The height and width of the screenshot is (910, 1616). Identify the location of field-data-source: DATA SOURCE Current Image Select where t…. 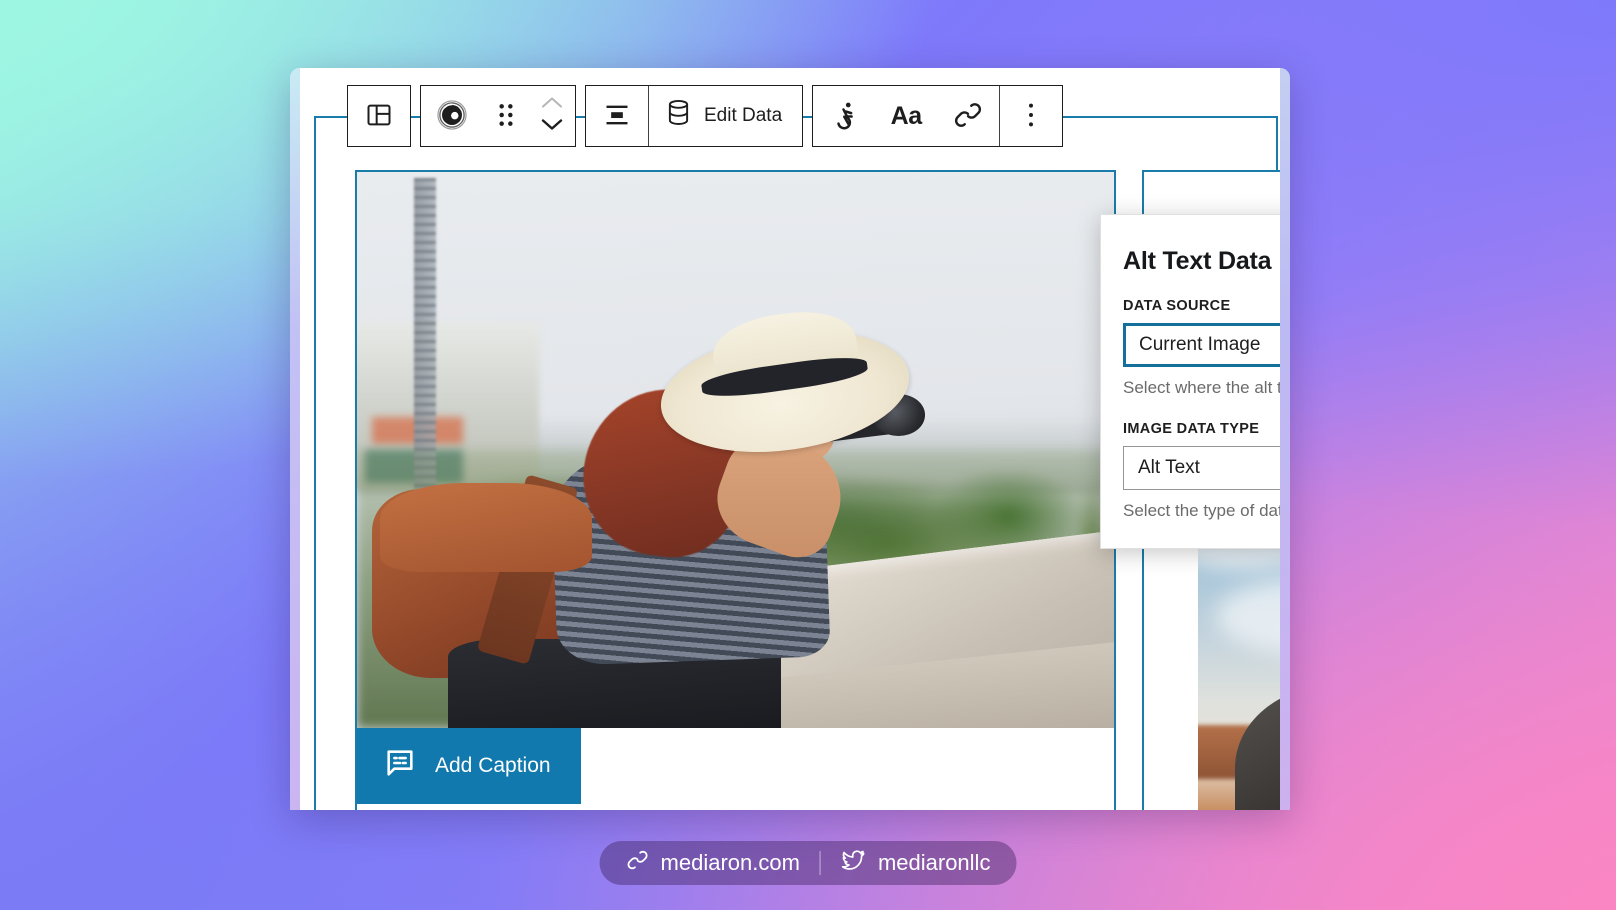
(1201, 348).